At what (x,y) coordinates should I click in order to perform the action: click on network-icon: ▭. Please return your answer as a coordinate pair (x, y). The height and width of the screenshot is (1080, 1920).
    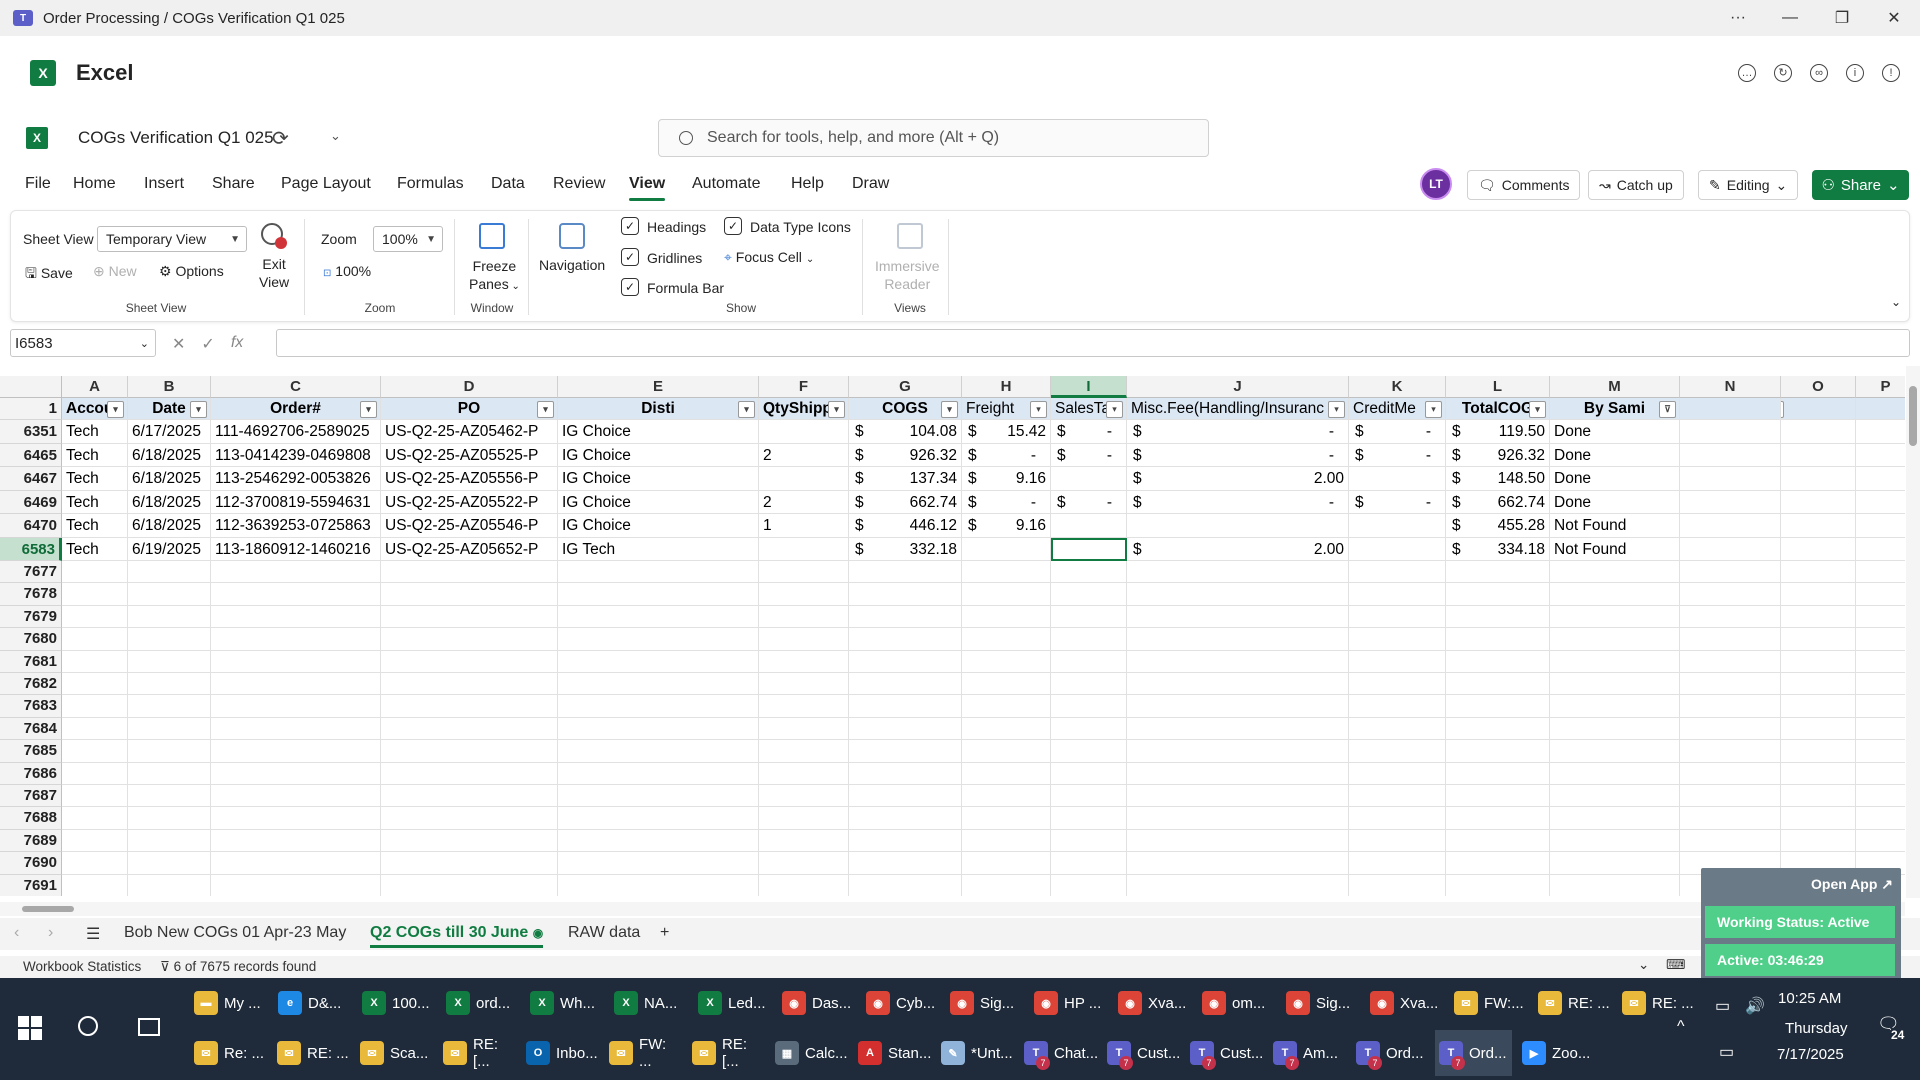
    Looking at the image, I should click on (1726, 1052).